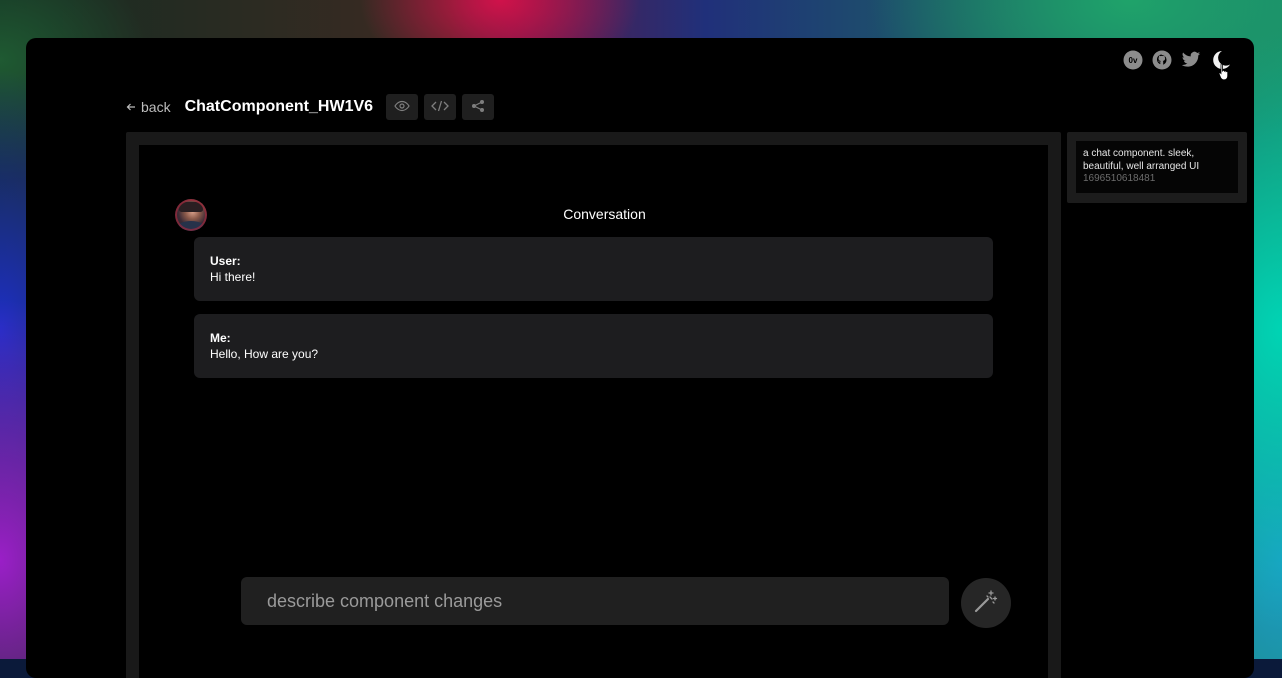 The height and width of the screenshot is (678, 1282). I want to click on generate-button, so click(986, 603).